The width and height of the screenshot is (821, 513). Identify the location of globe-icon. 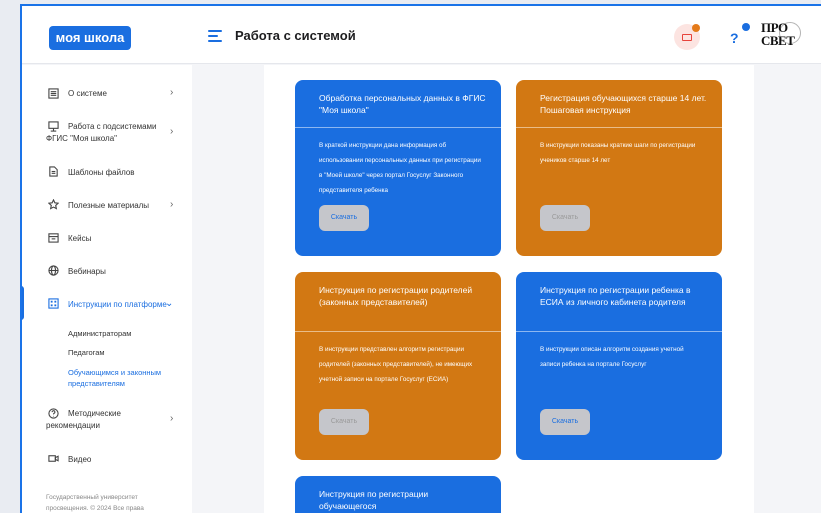
(53, 270).